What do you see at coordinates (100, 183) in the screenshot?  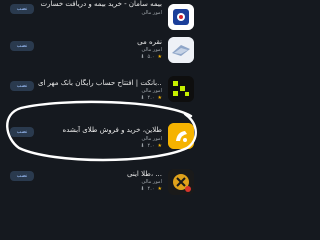 I see `list-item: طلا اینی، ... امور مالی ⬇ ۴.۰ ★ نصب` at bounding box center [100, 183].